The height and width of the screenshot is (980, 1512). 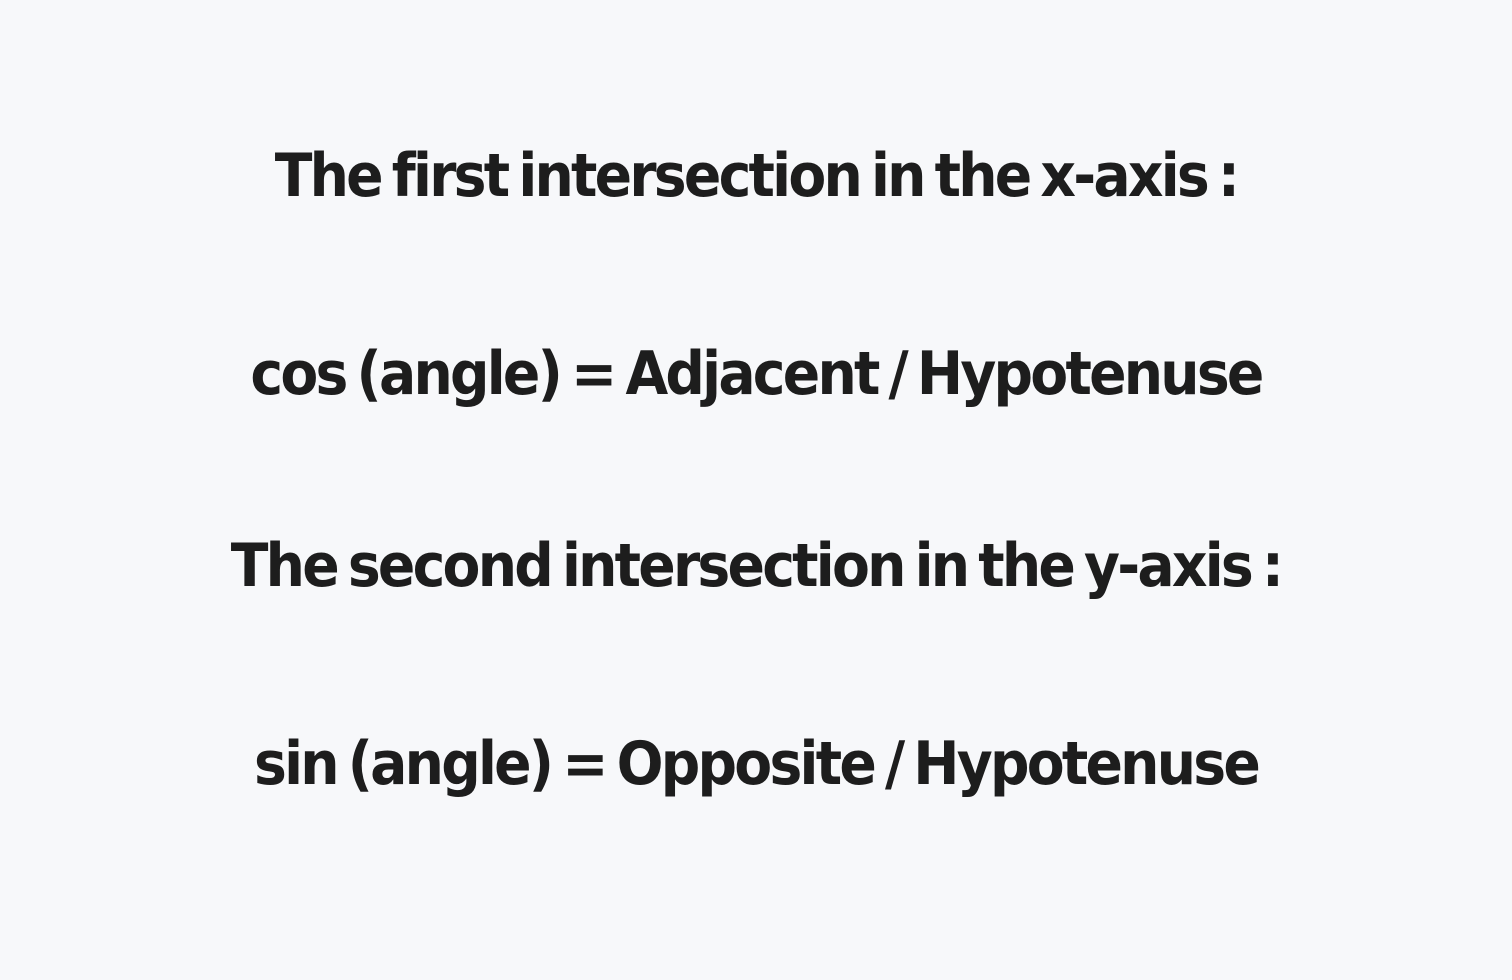 I want to click on x-axis-intersection-heading: The first intersection in the x-axis :, so click(x=757, y=176).